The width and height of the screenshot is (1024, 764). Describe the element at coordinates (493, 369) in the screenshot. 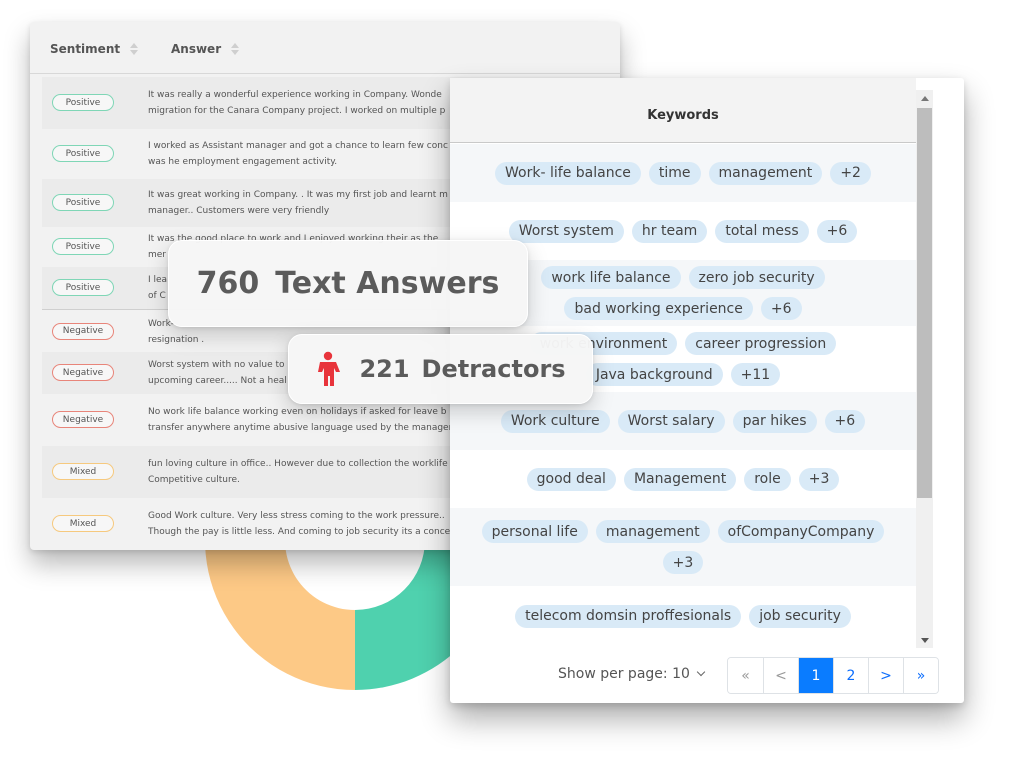

I see `detractors-label: Detractors` at that location.